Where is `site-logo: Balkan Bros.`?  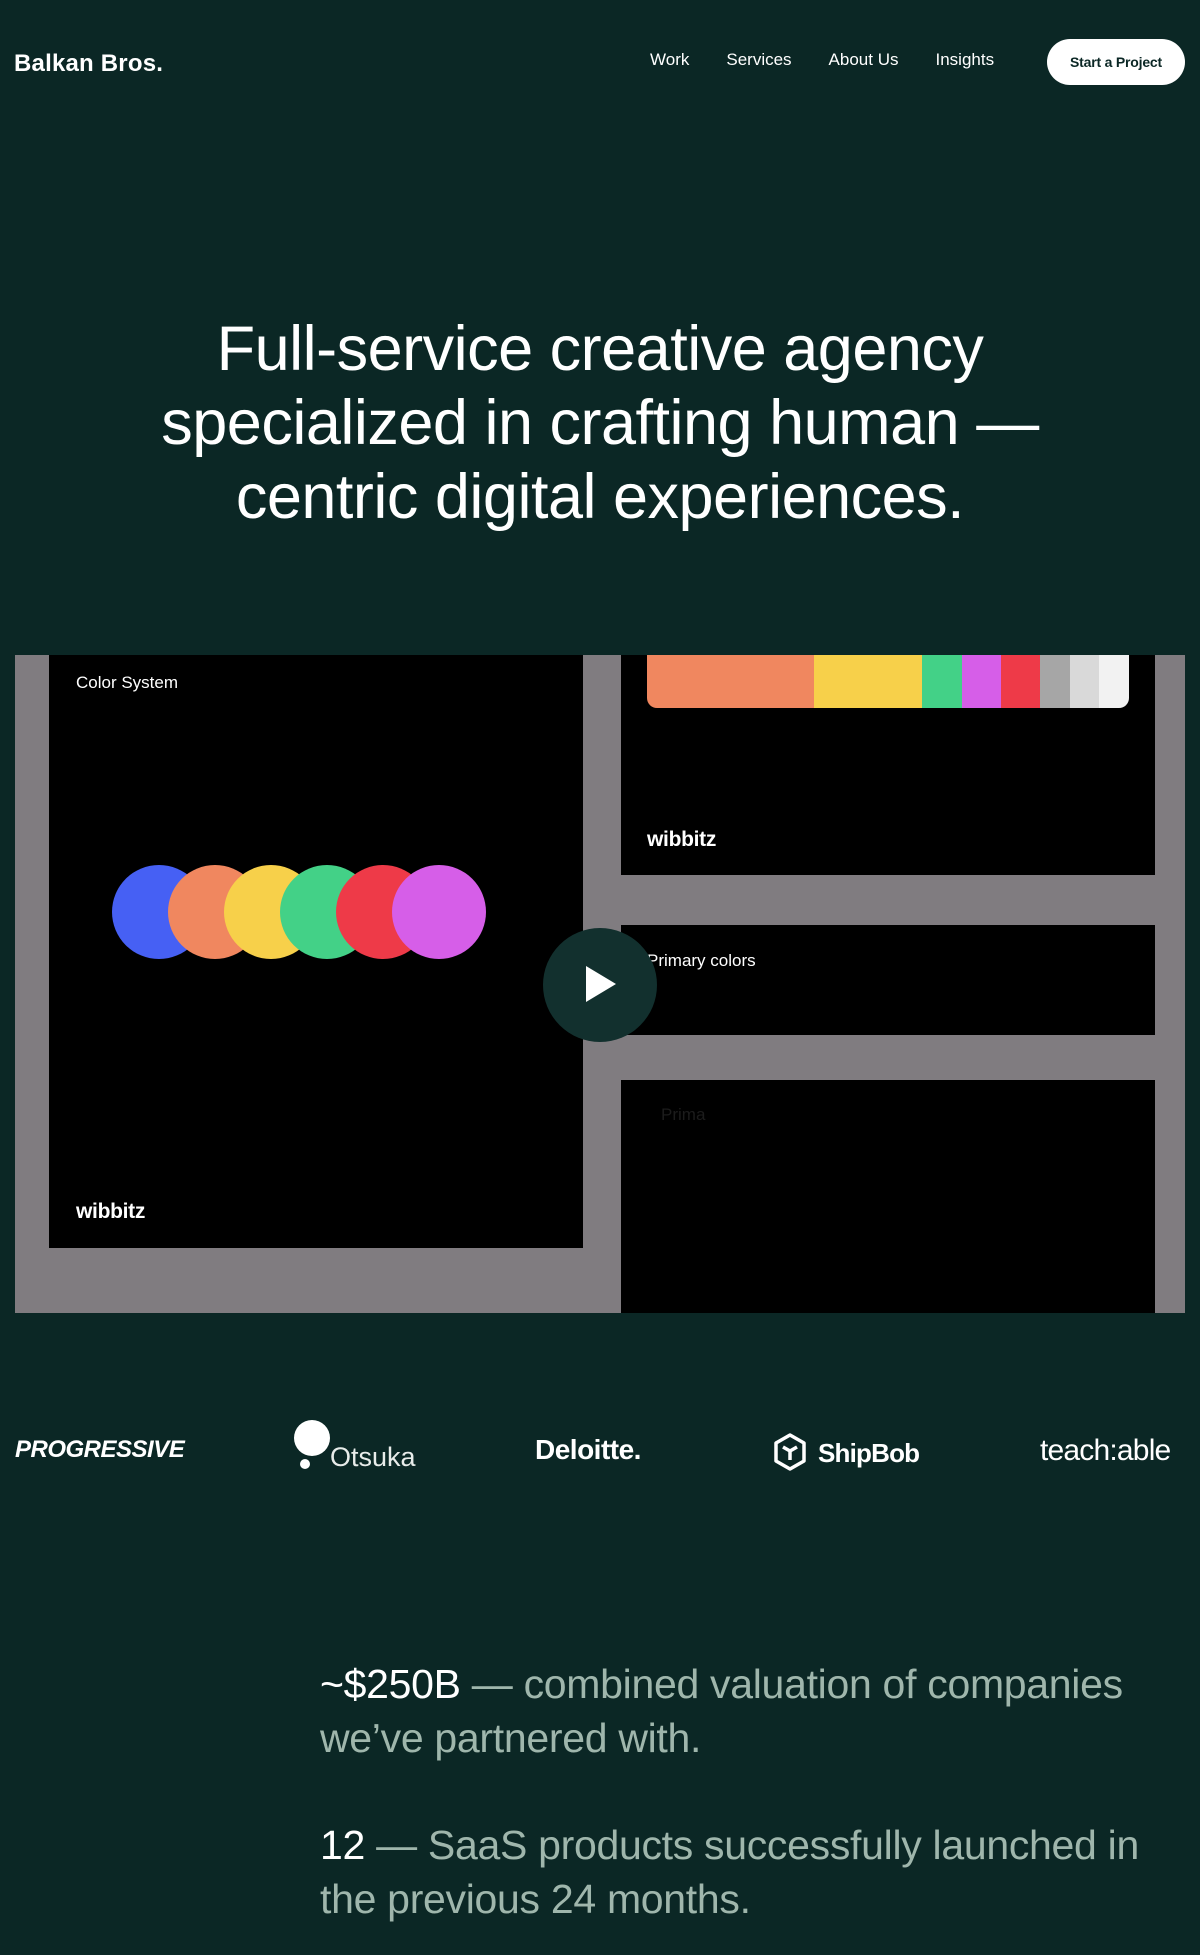
site-logo: Balkan Bros. is located at coordinates (88, 64).